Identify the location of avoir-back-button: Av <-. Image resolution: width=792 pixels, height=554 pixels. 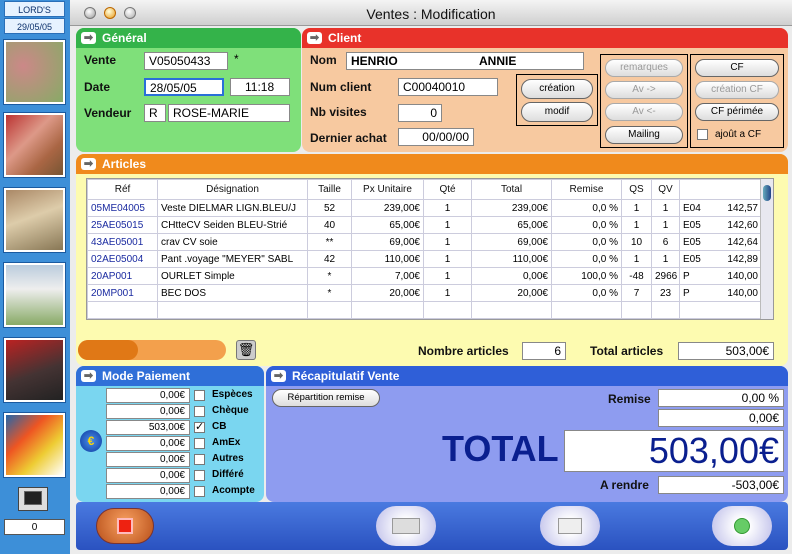
(644, 112).